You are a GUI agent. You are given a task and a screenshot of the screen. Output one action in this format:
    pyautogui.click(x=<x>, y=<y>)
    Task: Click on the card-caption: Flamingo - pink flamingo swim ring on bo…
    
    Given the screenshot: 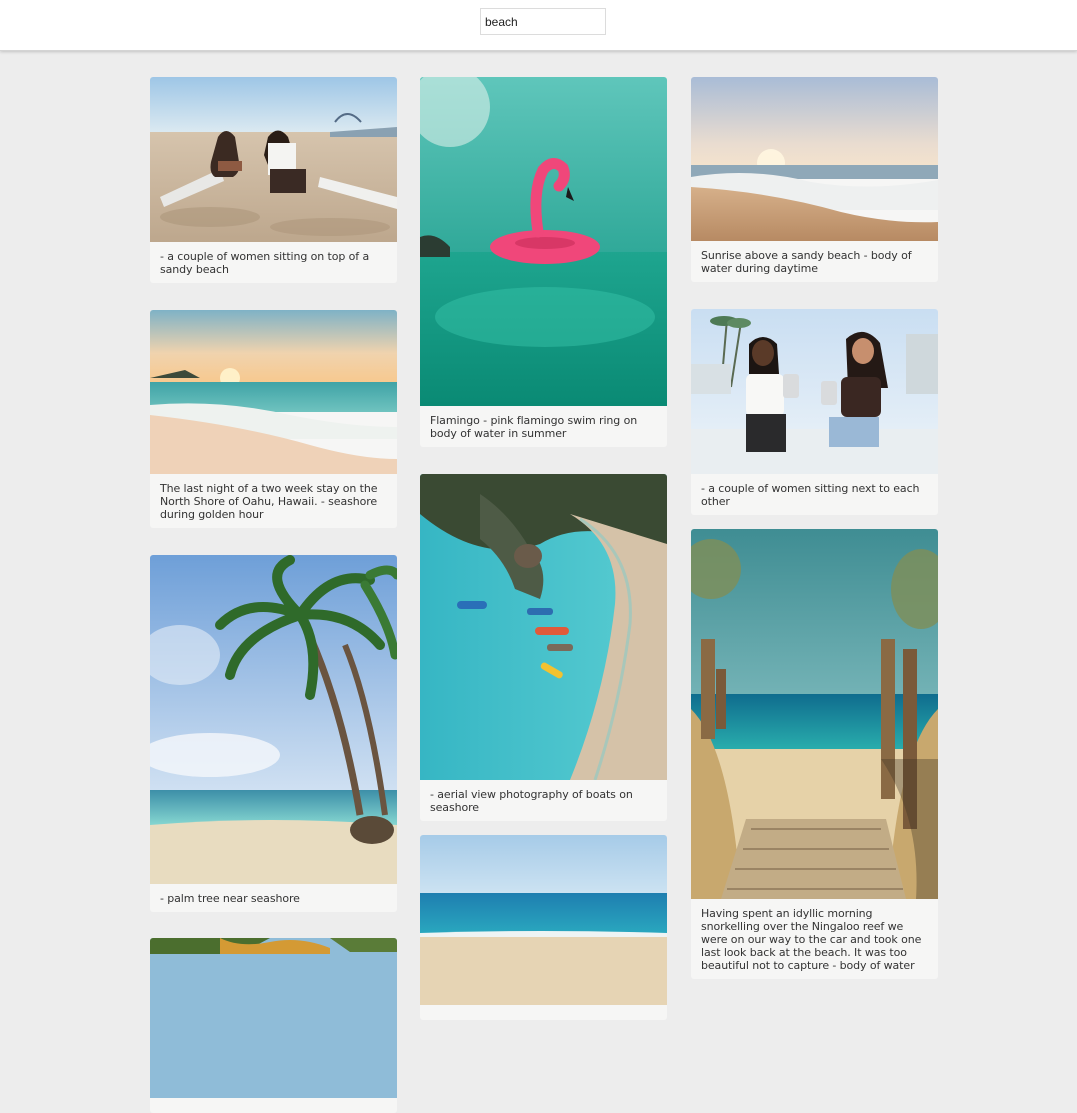 What is the action you would take?
    pyautogui.click(x=534, y=427)
    